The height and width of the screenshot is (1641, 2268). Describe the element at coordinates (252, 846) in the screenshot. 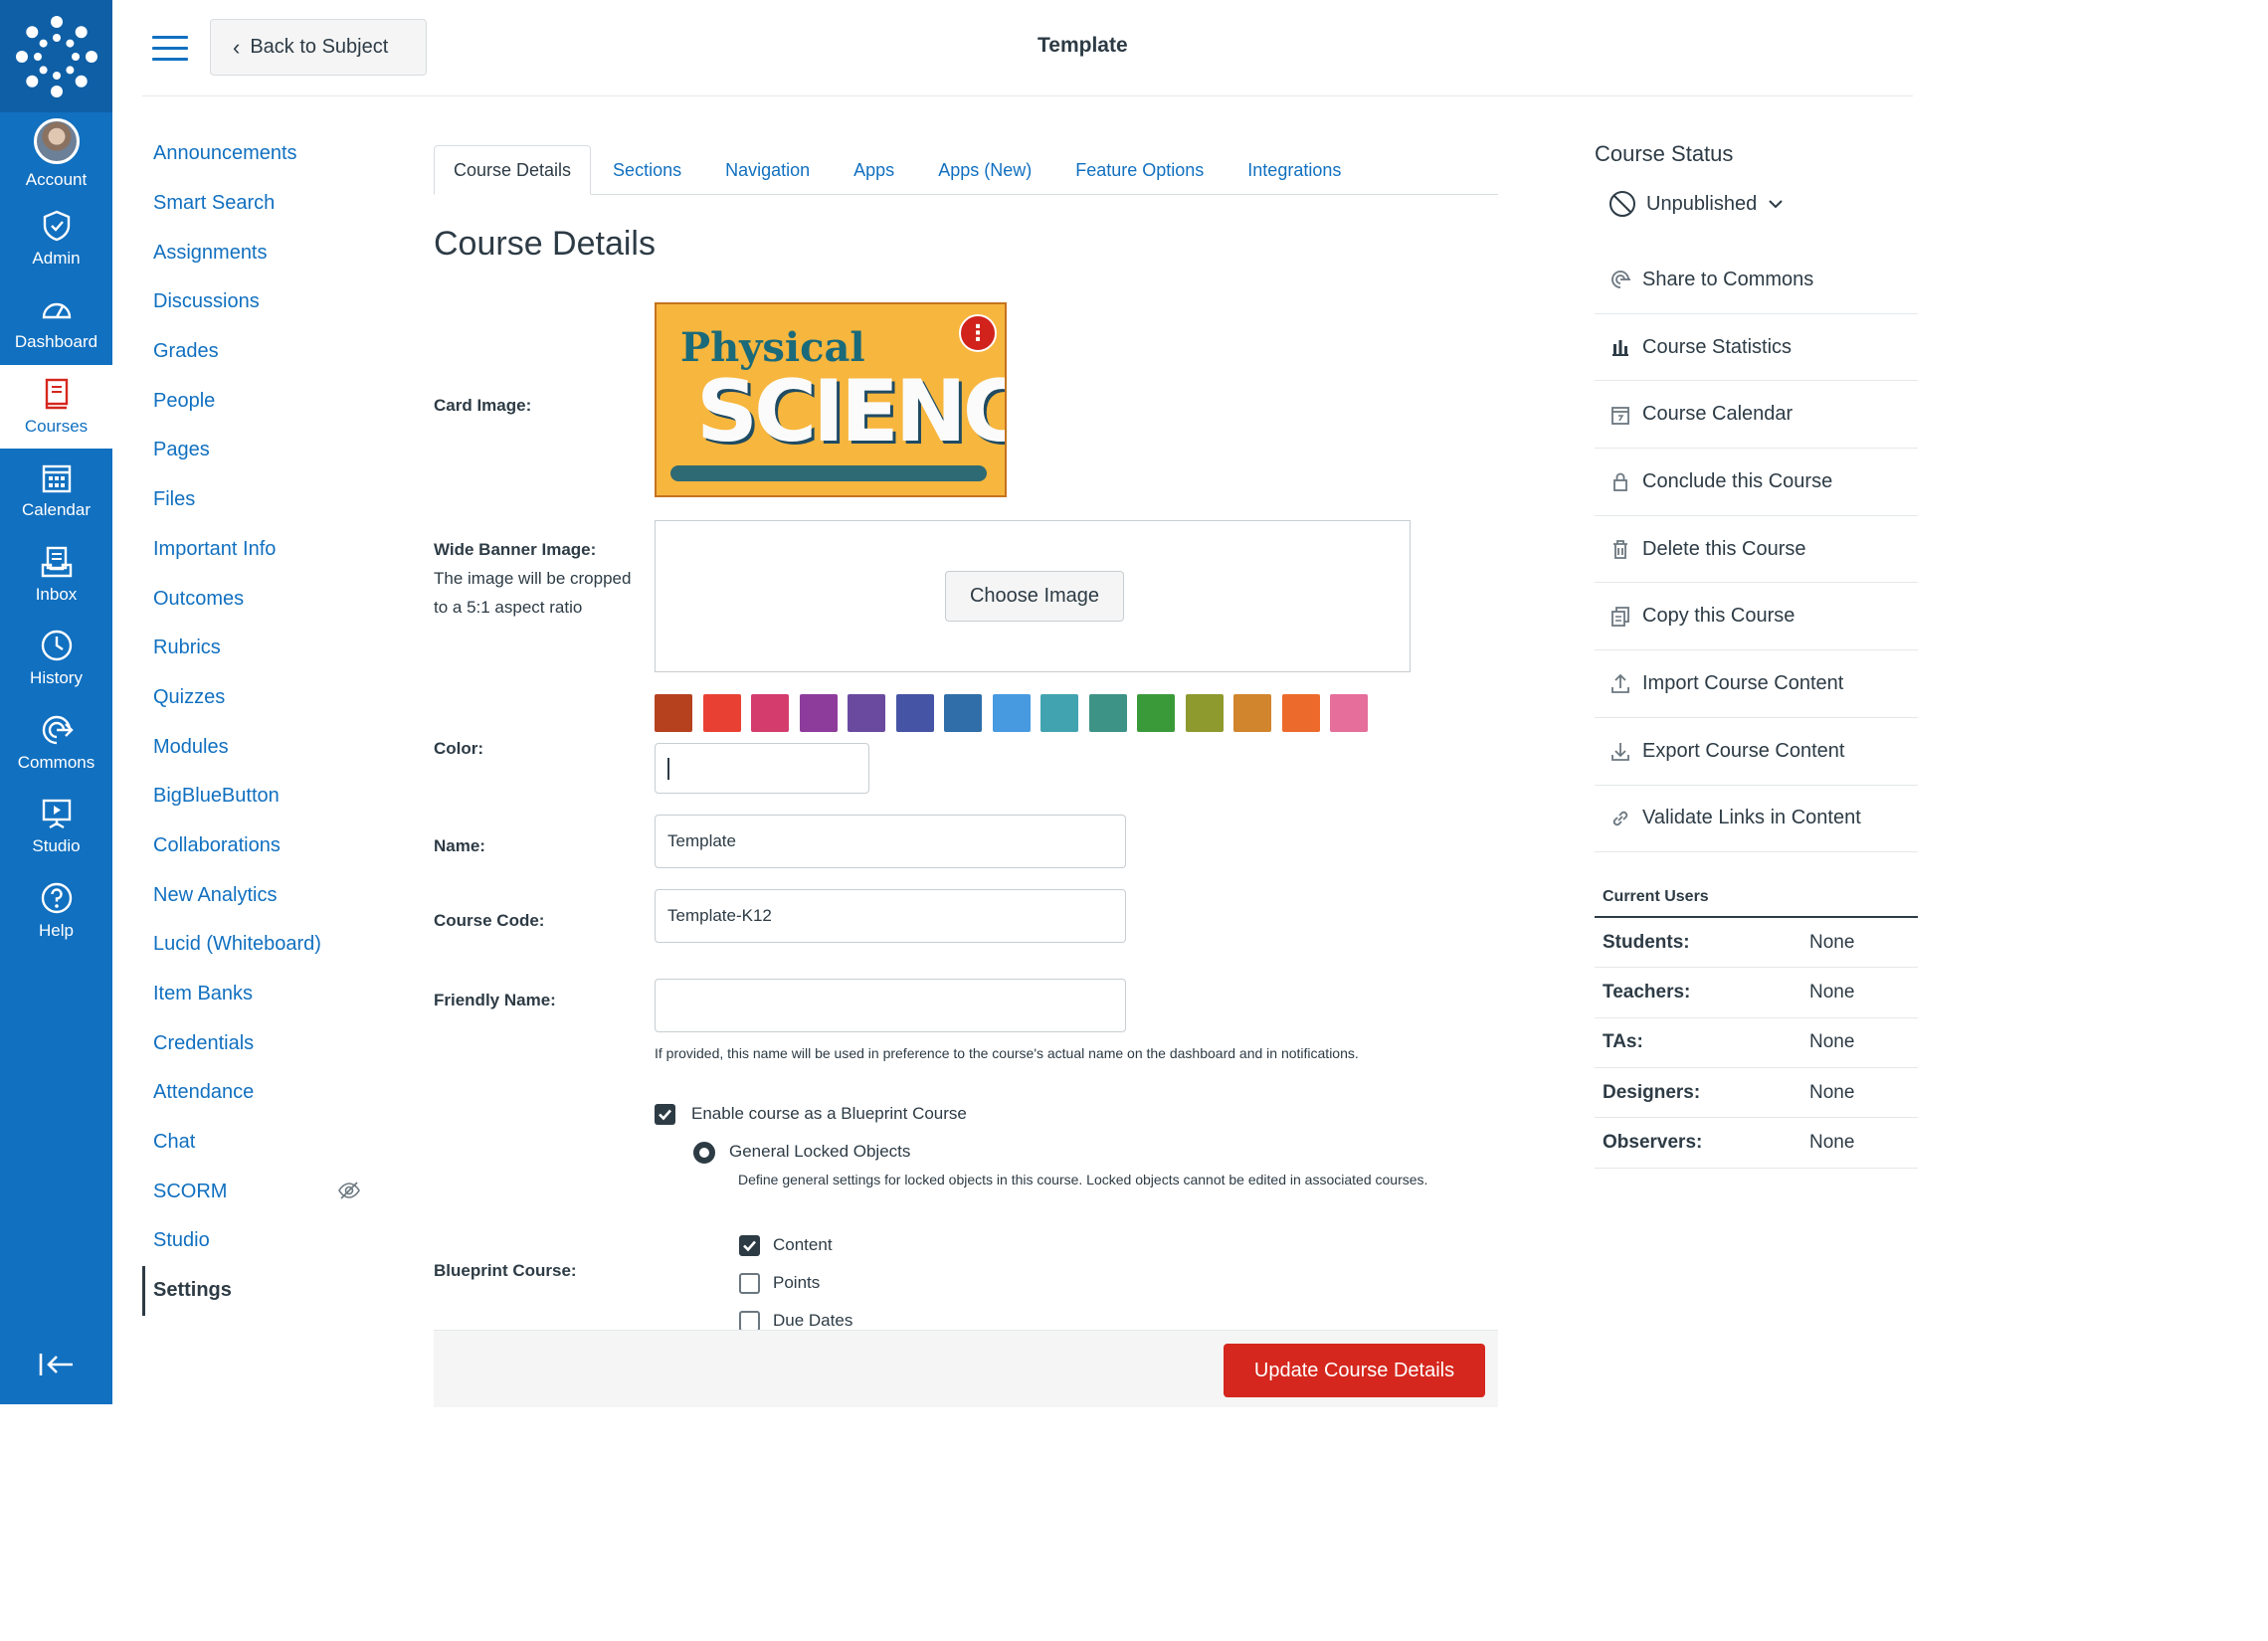

I see `course-nav-collaborations: Collaborations` at that location.